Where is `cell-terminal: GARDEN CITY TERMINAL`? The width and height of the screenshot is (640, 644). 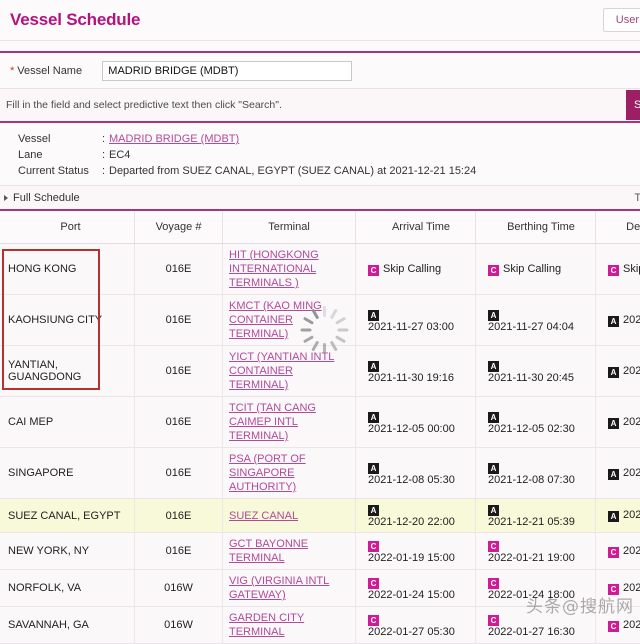
cell-terminal: GARDEN CITY TERMINAL is located at coordinates (289, 625).